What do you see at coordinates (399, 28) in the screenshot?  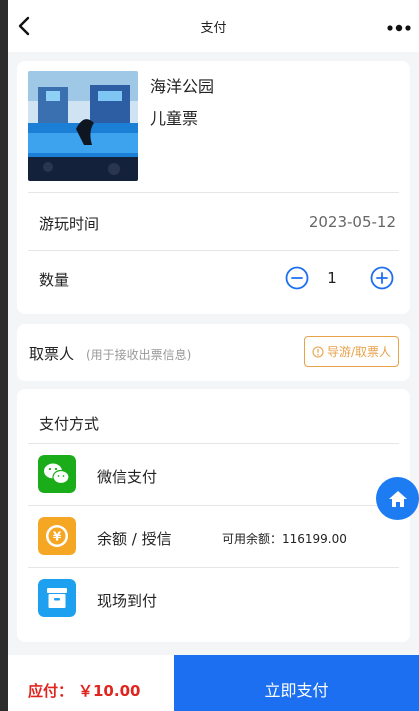 I see `more-dots-icon` at bounding box center [399, 28].